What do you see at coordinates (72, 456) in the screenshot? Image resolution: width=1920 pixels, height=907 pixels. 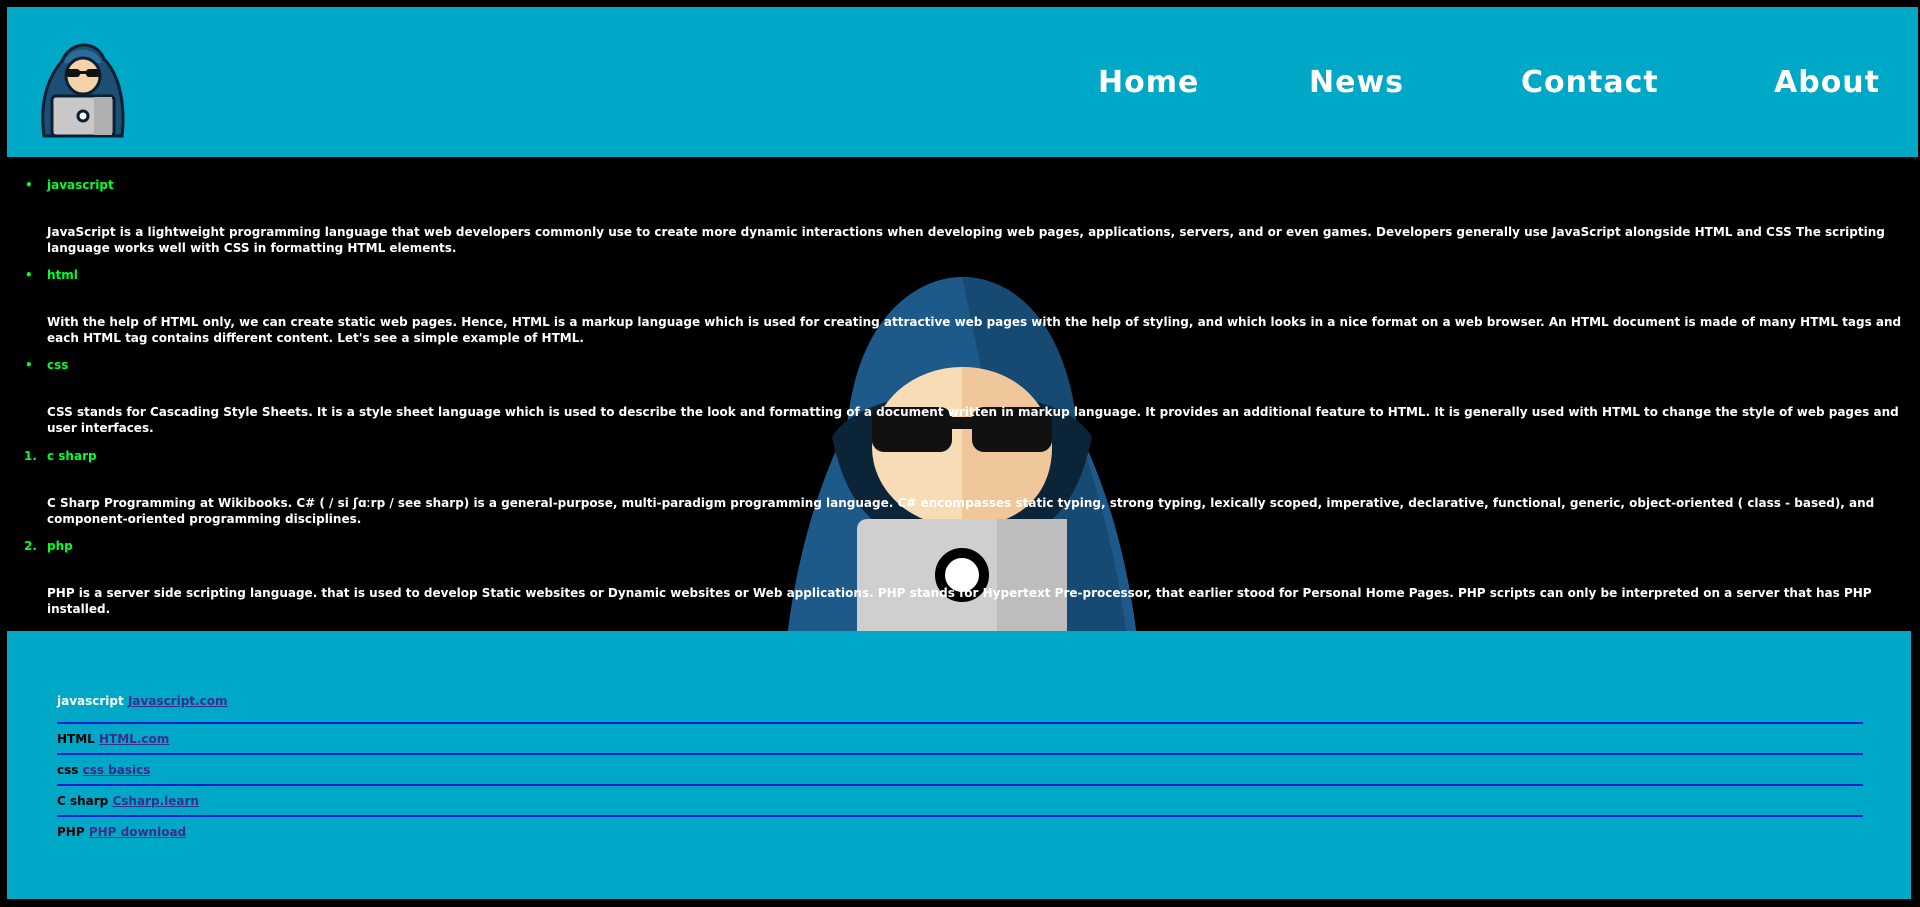 I see `topic-title: c sharp` at bounding box center [72, 456].